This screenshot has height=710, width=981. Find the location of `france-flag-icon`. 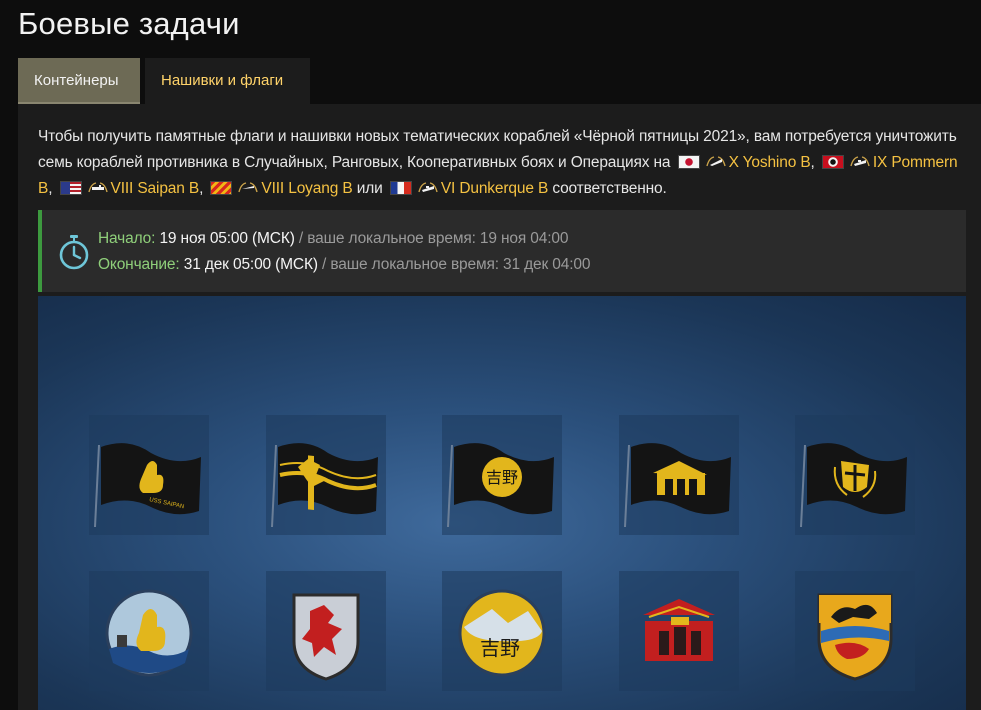

france-flag-icon is located at coordinates (400, 188).